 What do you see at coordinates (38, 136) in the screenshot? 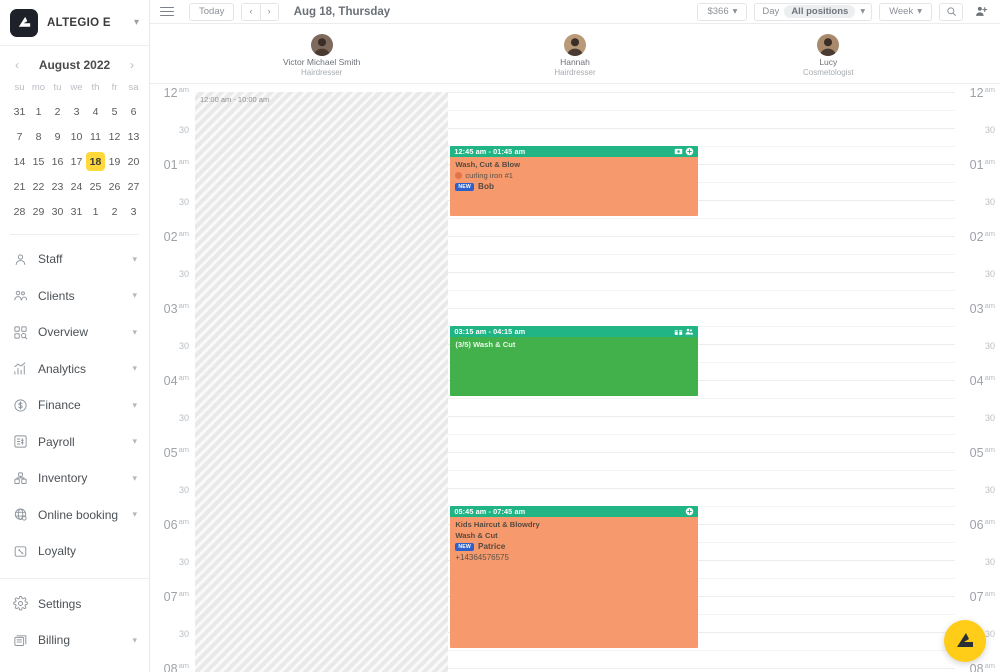
I see `calendar-day-8: 8` at bounding box center [38, 136].